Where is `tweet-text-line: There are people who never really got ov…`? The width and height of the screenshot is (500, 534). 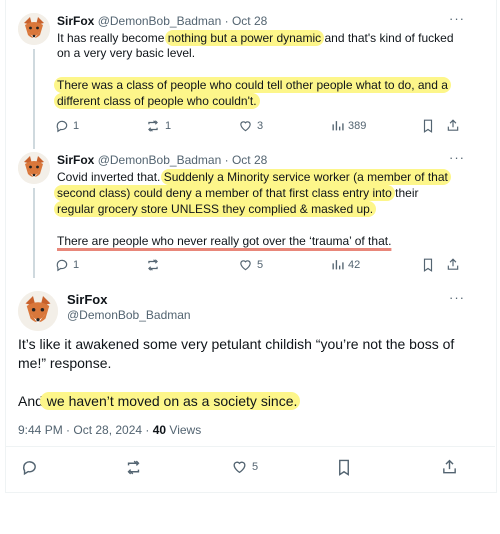
tweet-text-line: There are people who never really got ov… is located at coordinates (224, 241).